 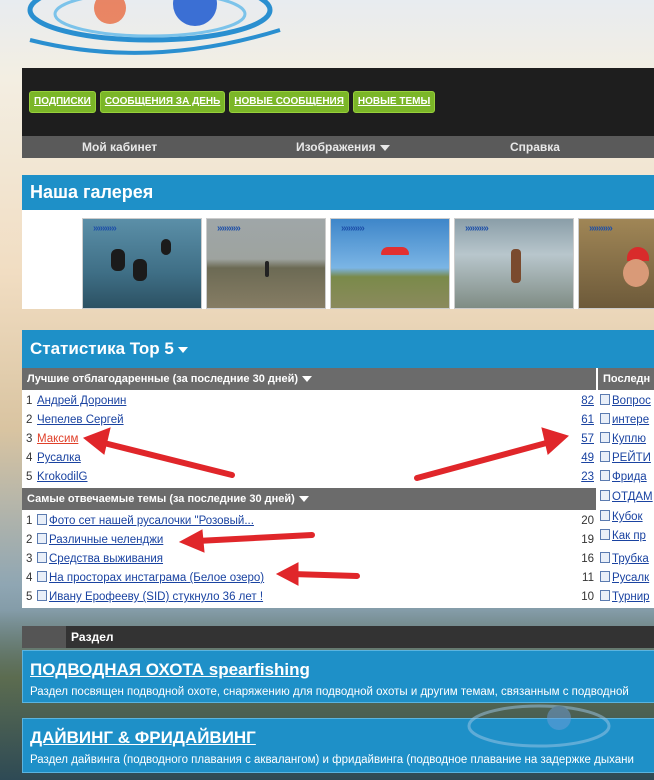 I want to click on rank: 3, so click(x=29, y=439).